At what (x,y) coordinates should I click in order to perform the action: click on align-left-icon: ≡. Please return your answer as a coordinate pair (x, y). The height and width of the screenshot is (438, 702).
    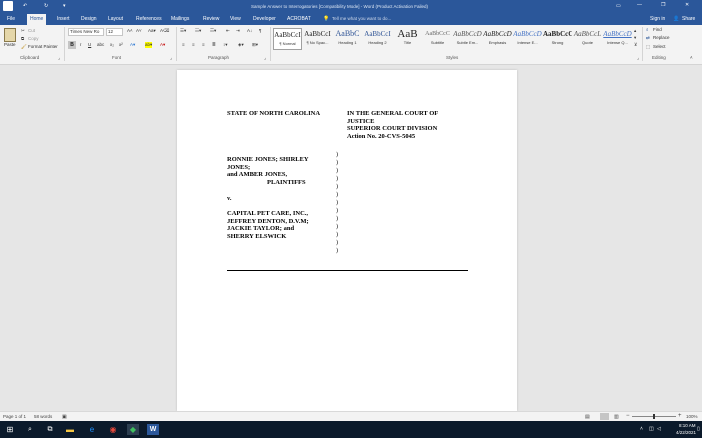
    Looking at the image, I should click on (183, 45).